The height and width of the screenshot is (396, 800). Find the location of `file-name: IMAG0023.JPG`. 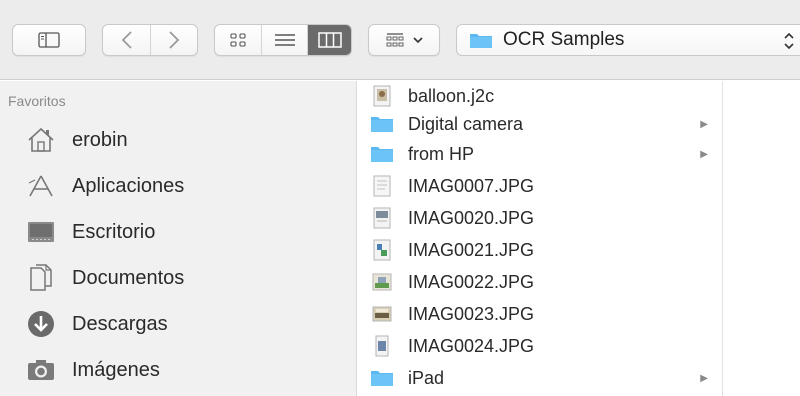

file-name: IMAG0023.JPG is located at coordinates (471, 313).